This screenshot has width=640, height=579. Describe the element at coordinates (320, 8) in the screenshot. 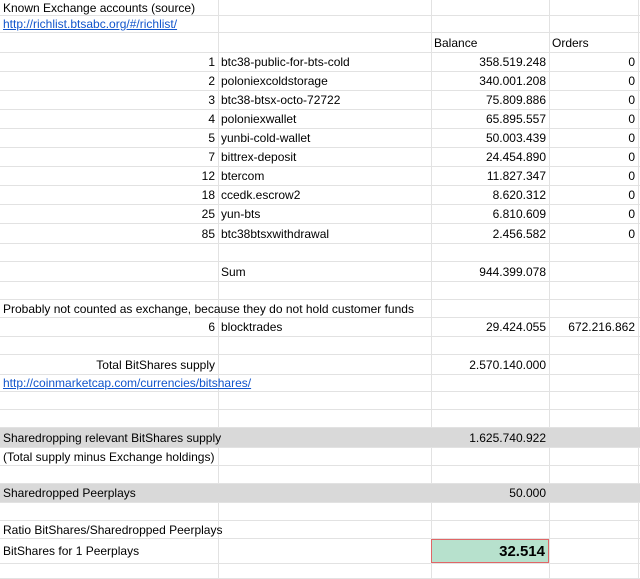

I see `title-row: Known Exchange accounts (source)` at that location.